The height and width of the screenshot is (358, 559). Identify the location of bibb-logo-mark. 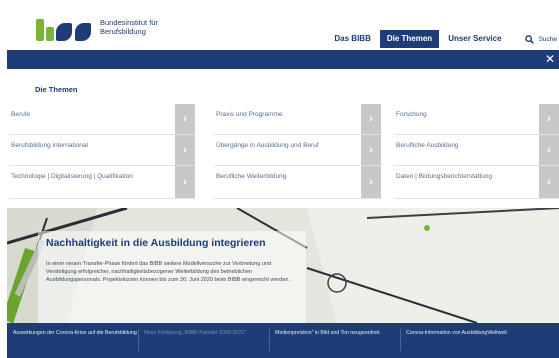
(65, 27).